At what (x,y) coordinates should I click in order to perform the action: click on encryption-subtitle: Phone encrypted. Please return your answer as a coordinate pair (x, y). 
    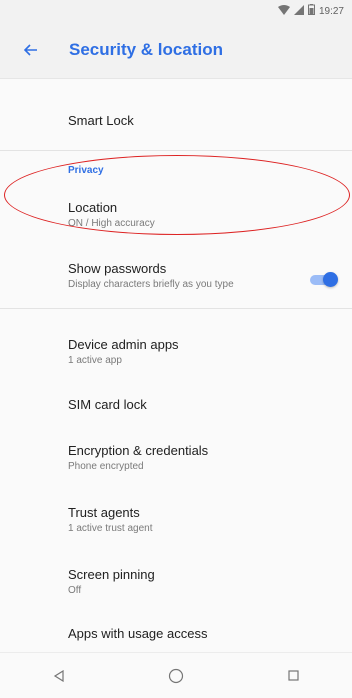
    Looking at the image, I should click on (106, 466).